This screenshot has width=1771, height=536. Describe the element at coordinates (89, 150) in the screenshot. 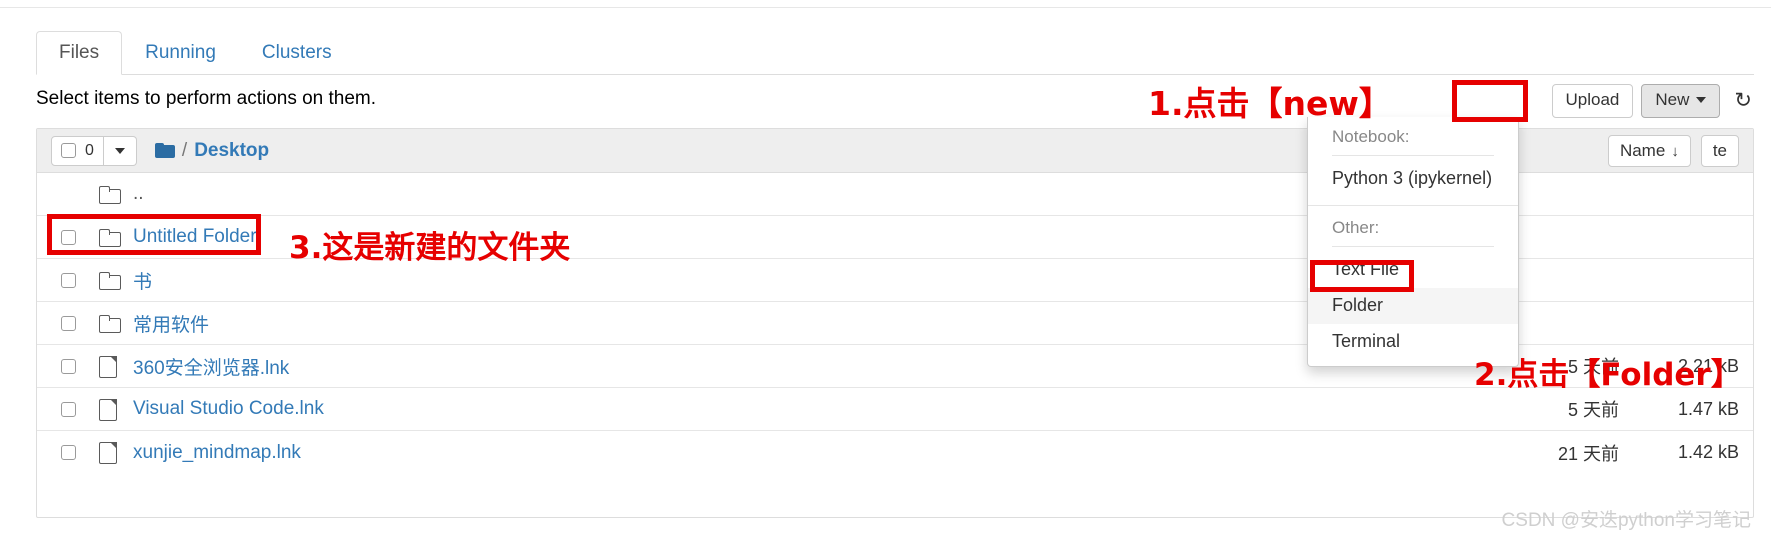

I see `selected-count: 0` at that location.